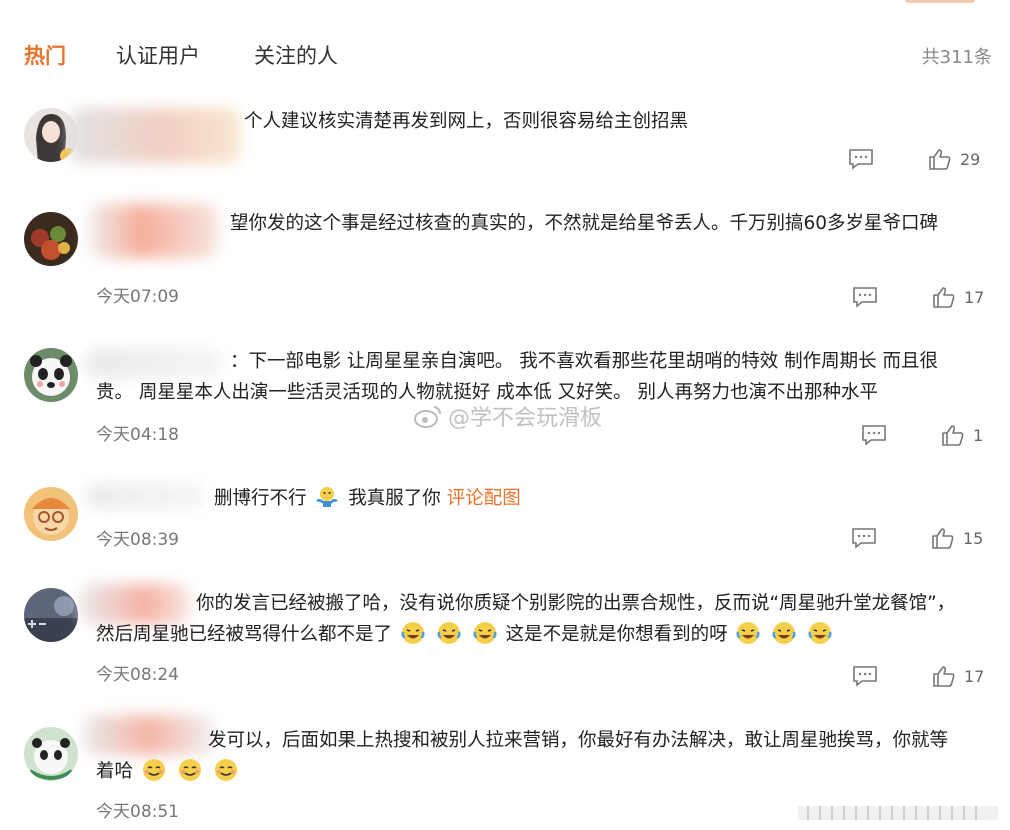  What do you see at coordinates (466, 121) in the screenshot?
I see `comment-text: 个人建议核实清楚再发到网上，否则很容易给主创招黑` at bounding box center [466, 121].